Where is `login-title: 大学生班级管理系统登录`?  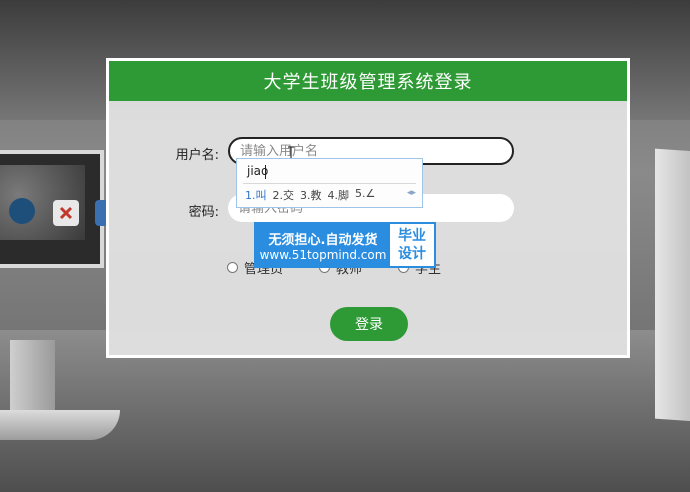 login-title: 大学生班级管理系统登录 is located at coordinates (368, 81).